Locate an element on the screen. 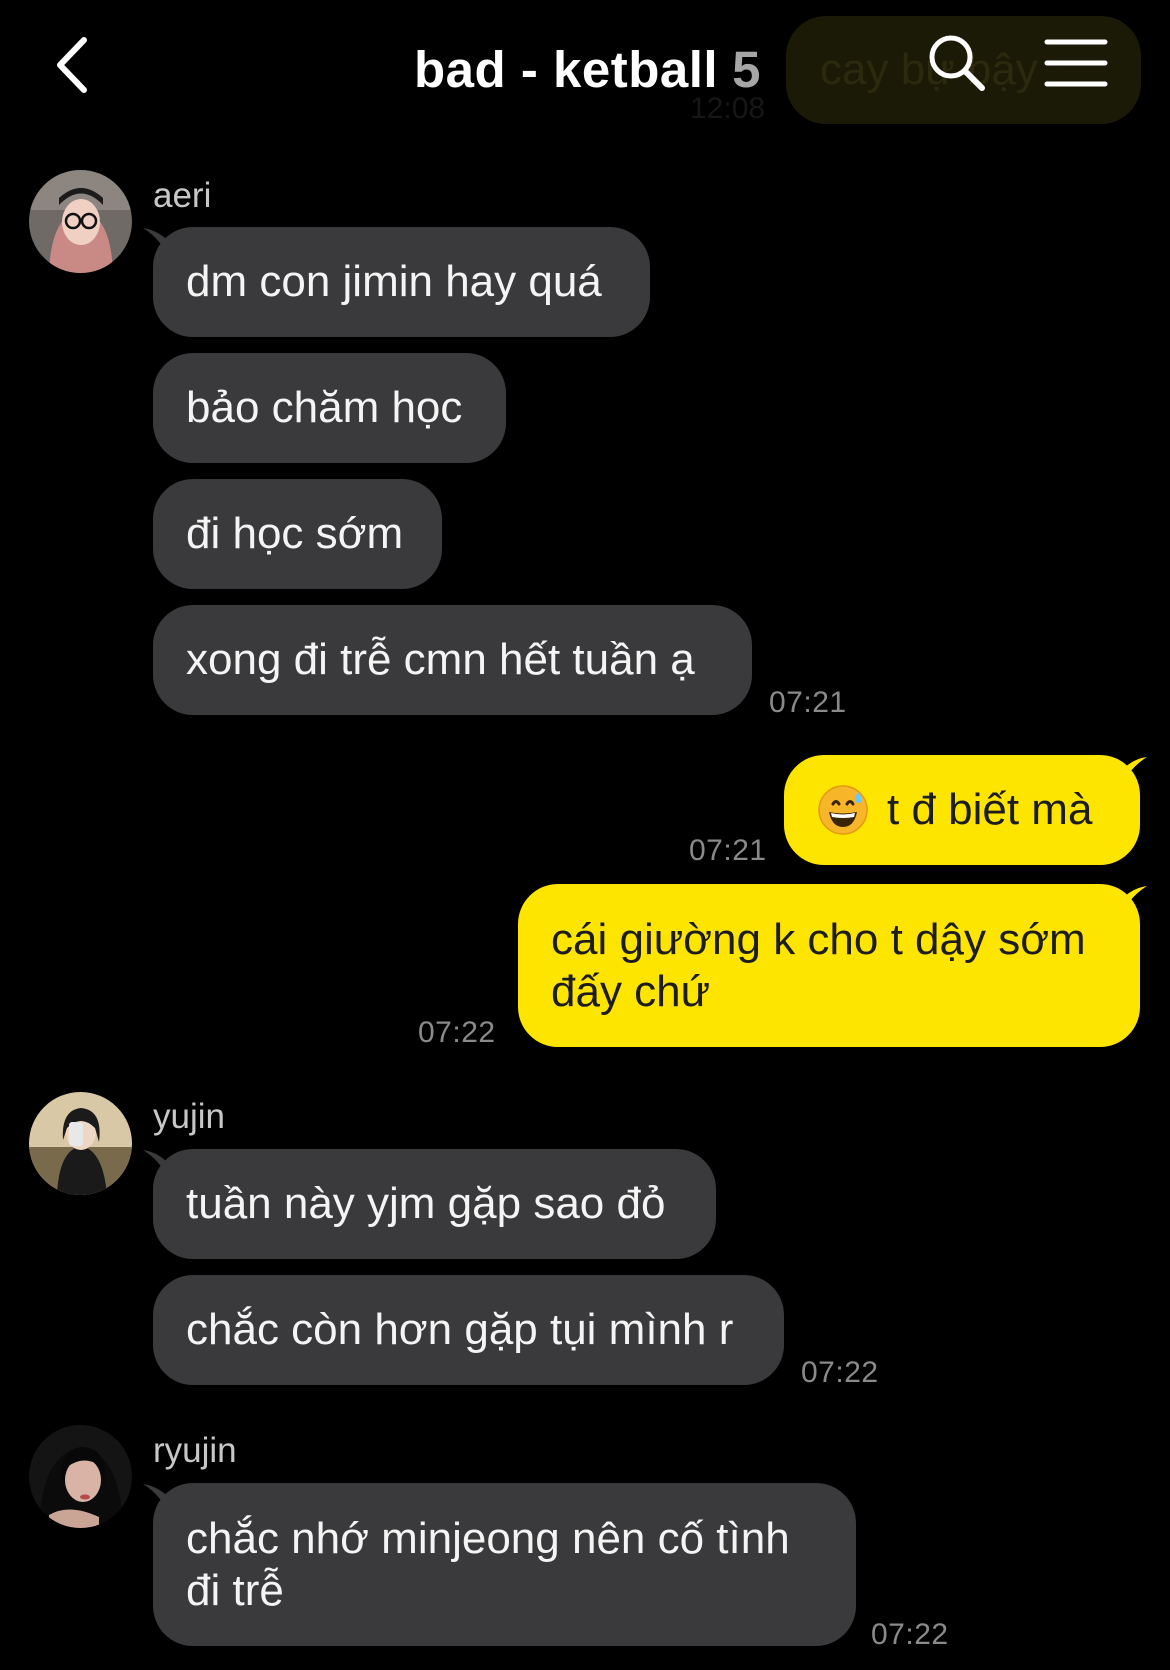 The height and width of the screenshot is (1670, 1170). chat-room-name: bad - ketball is located at coordinates (566, 69).